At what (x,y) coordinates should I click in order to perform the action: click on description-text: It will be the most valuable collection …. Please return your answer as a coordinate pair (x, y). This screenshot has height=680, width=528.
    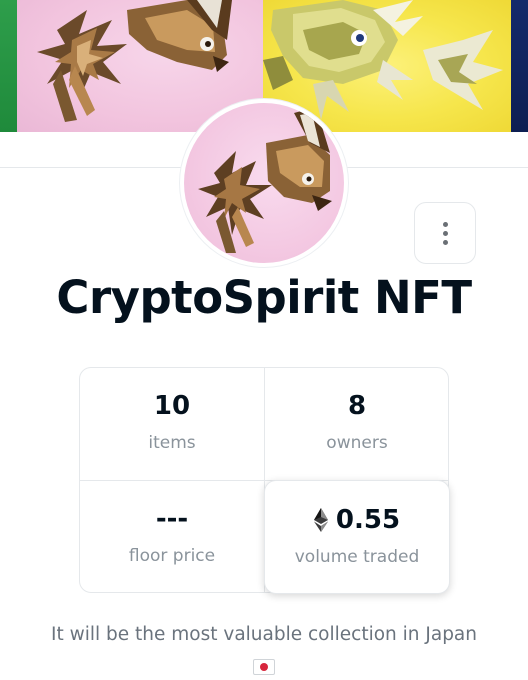
    Looking at the image, I should click on (264, 634).